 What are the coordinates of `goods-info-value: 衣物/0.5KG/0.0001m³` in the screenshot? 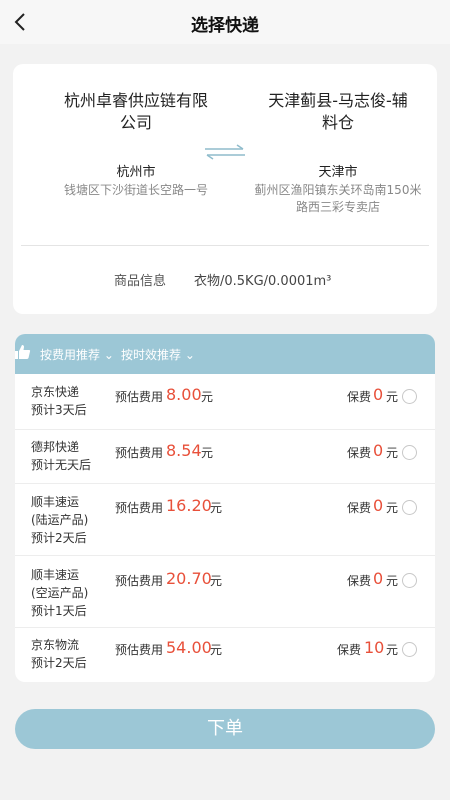 It's located at (263, 281).